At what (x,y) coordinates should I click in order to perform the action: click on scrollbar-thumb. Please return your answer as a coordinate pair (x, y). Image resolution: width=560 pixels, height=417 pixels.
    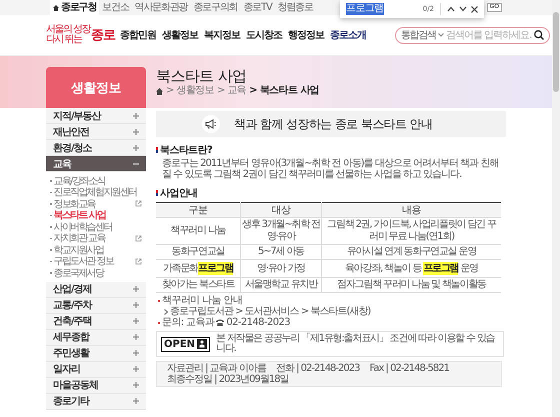
    Looking at the image, I should click on (556, 52).